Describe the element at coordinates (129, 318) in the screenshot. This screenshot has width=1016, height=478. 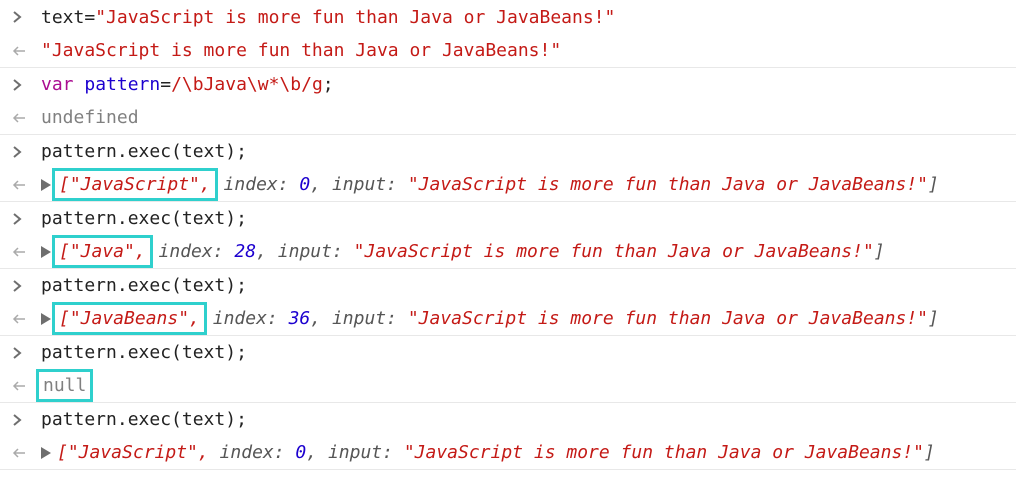
I see `highlighted-match: ["JavaBeans",` at that location.